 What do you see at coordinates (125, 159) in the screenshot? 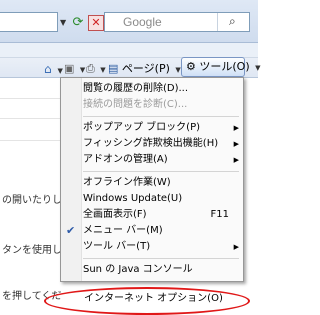
I see `menu-item-label: アドオンの管理(A)` at bounding box center [125, 159].